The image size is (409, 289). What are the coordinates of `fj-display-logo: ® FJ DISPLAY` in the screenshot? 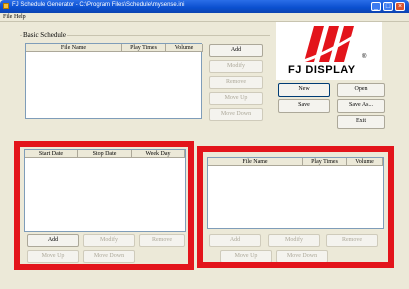 It's located at (329, 51).